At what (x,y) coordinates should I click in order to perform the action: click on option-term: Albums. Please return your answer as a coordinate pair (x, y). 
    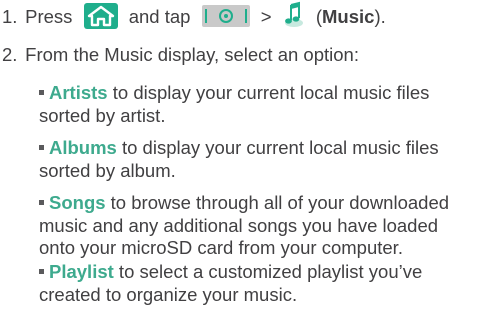
    Looking at the image, I should click on (83, 147).